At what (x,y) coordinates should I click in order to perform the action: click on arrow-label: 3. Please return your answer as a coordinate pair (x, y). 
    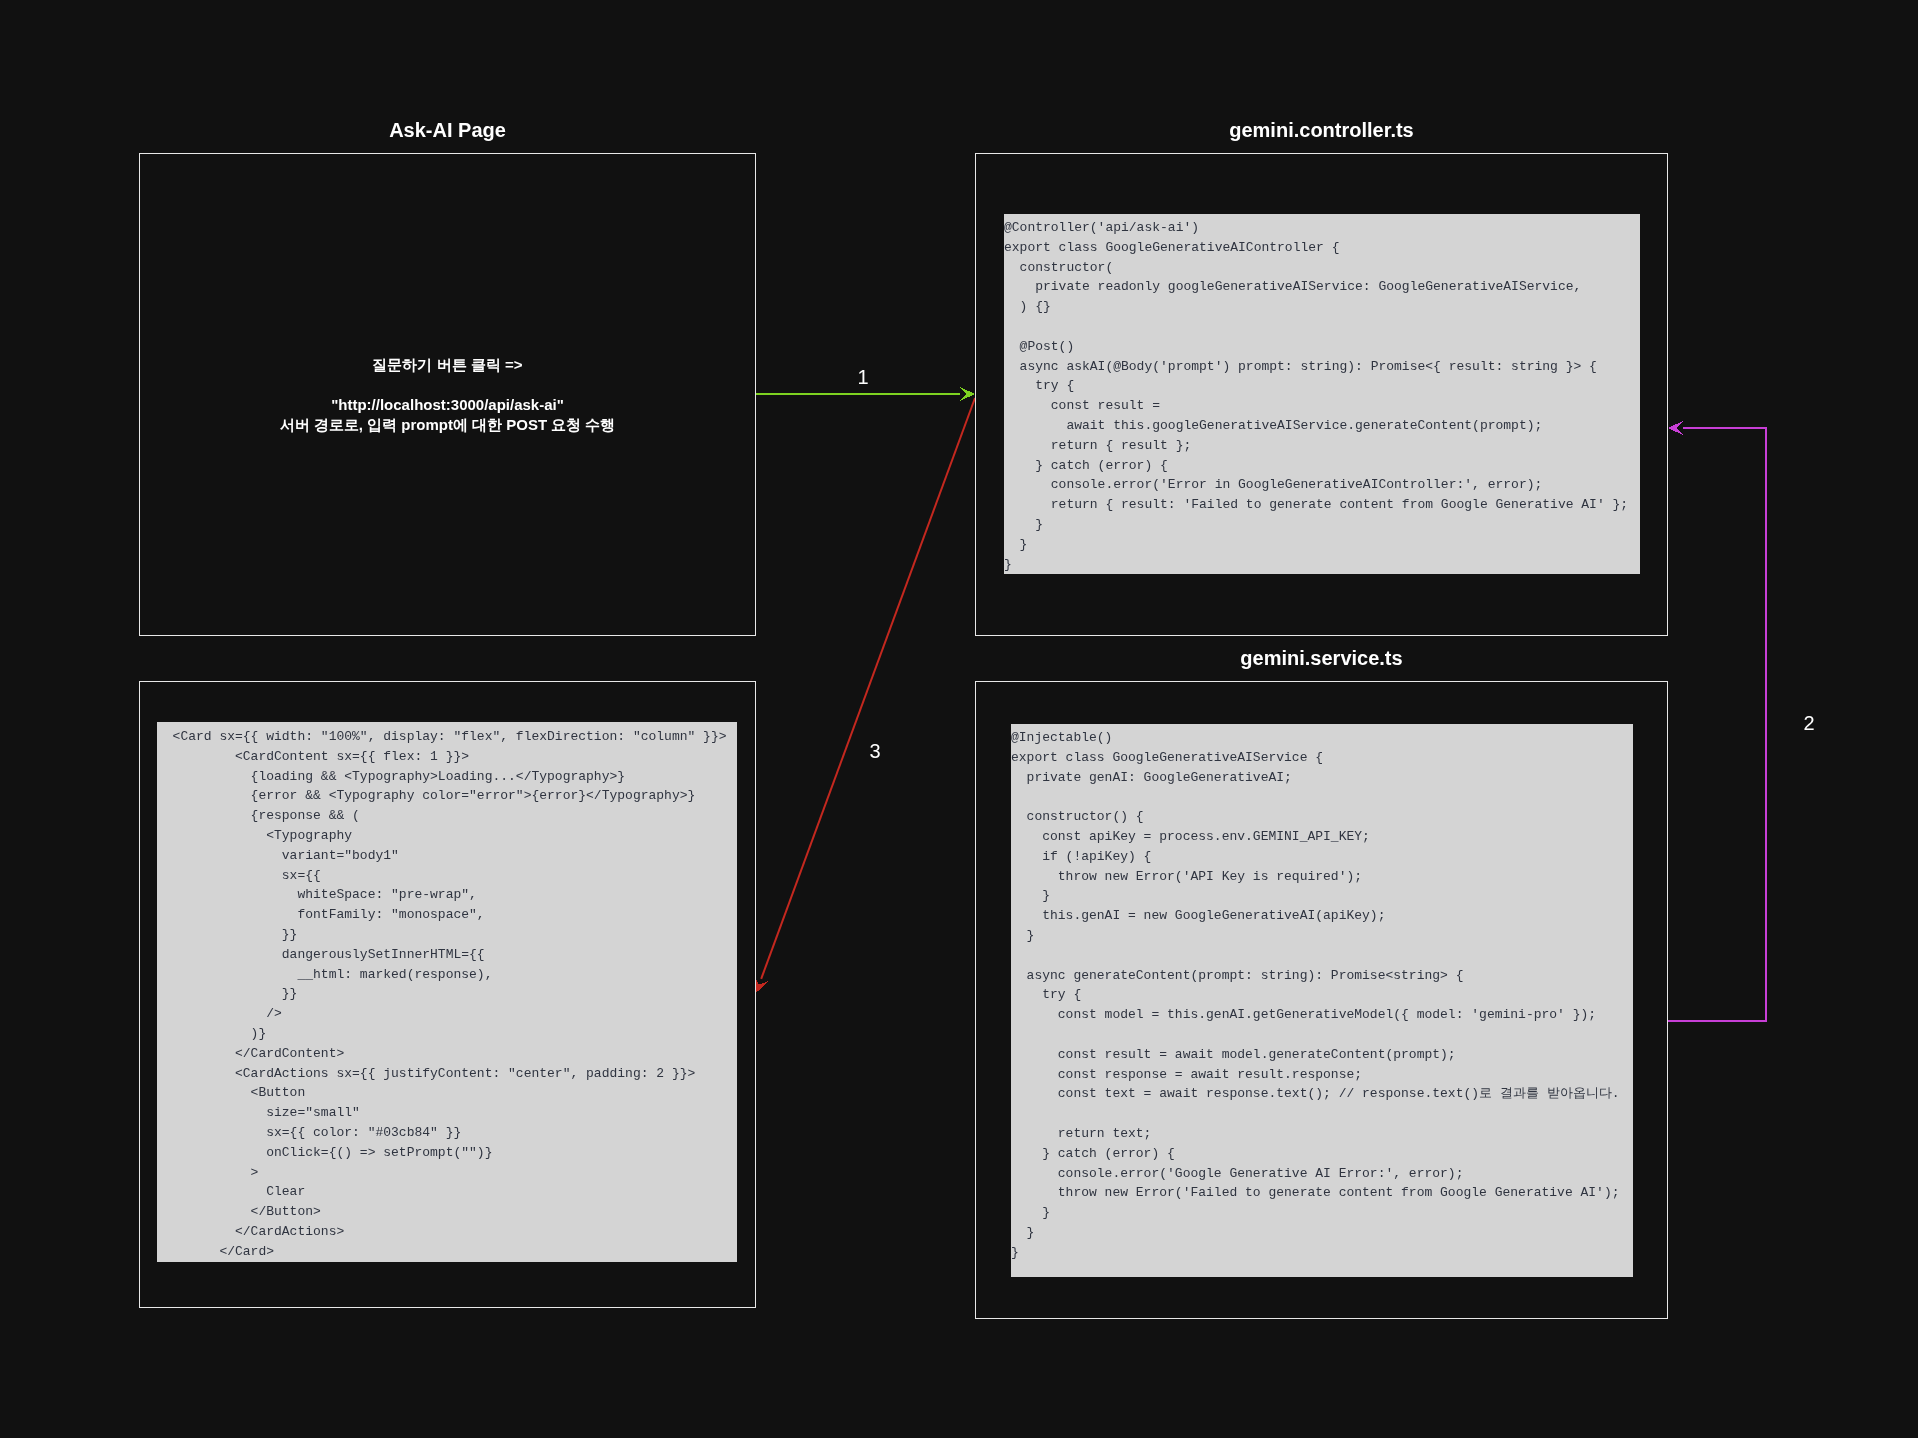
    Looking at the image, I should click on (875, 751).